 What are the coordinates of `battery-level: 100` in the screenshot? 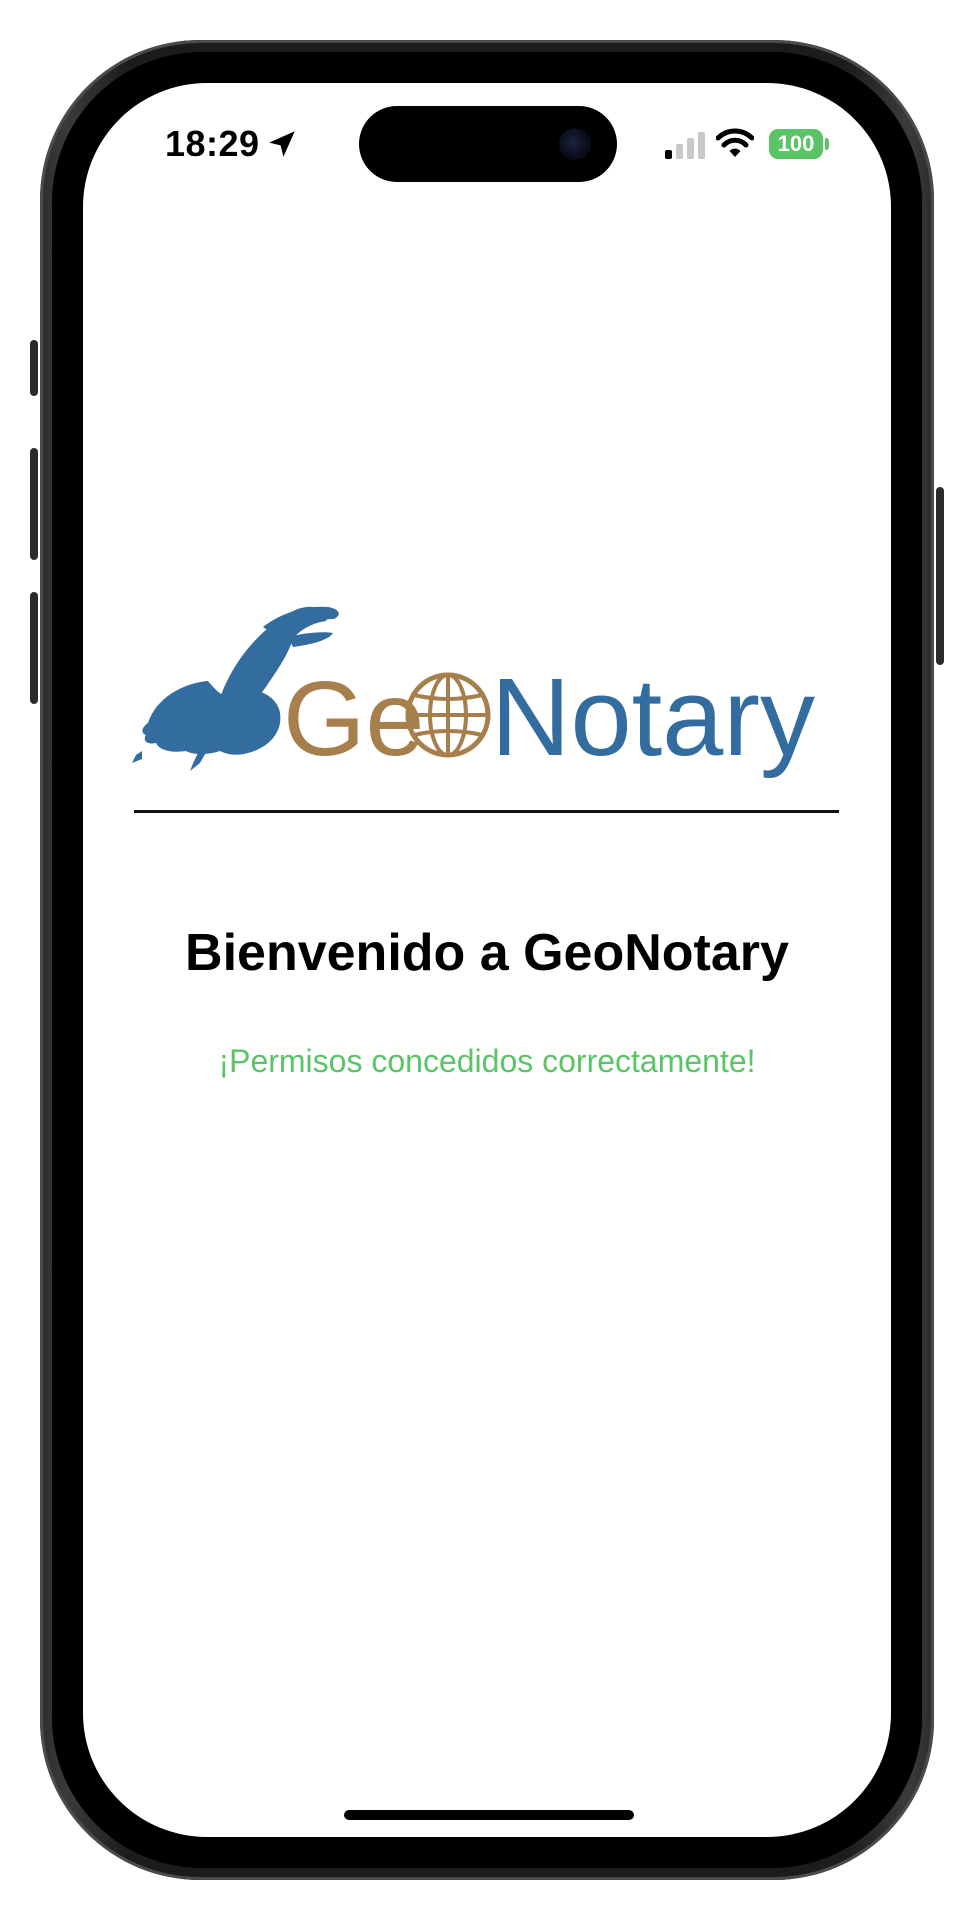 It's located at (796, 143).